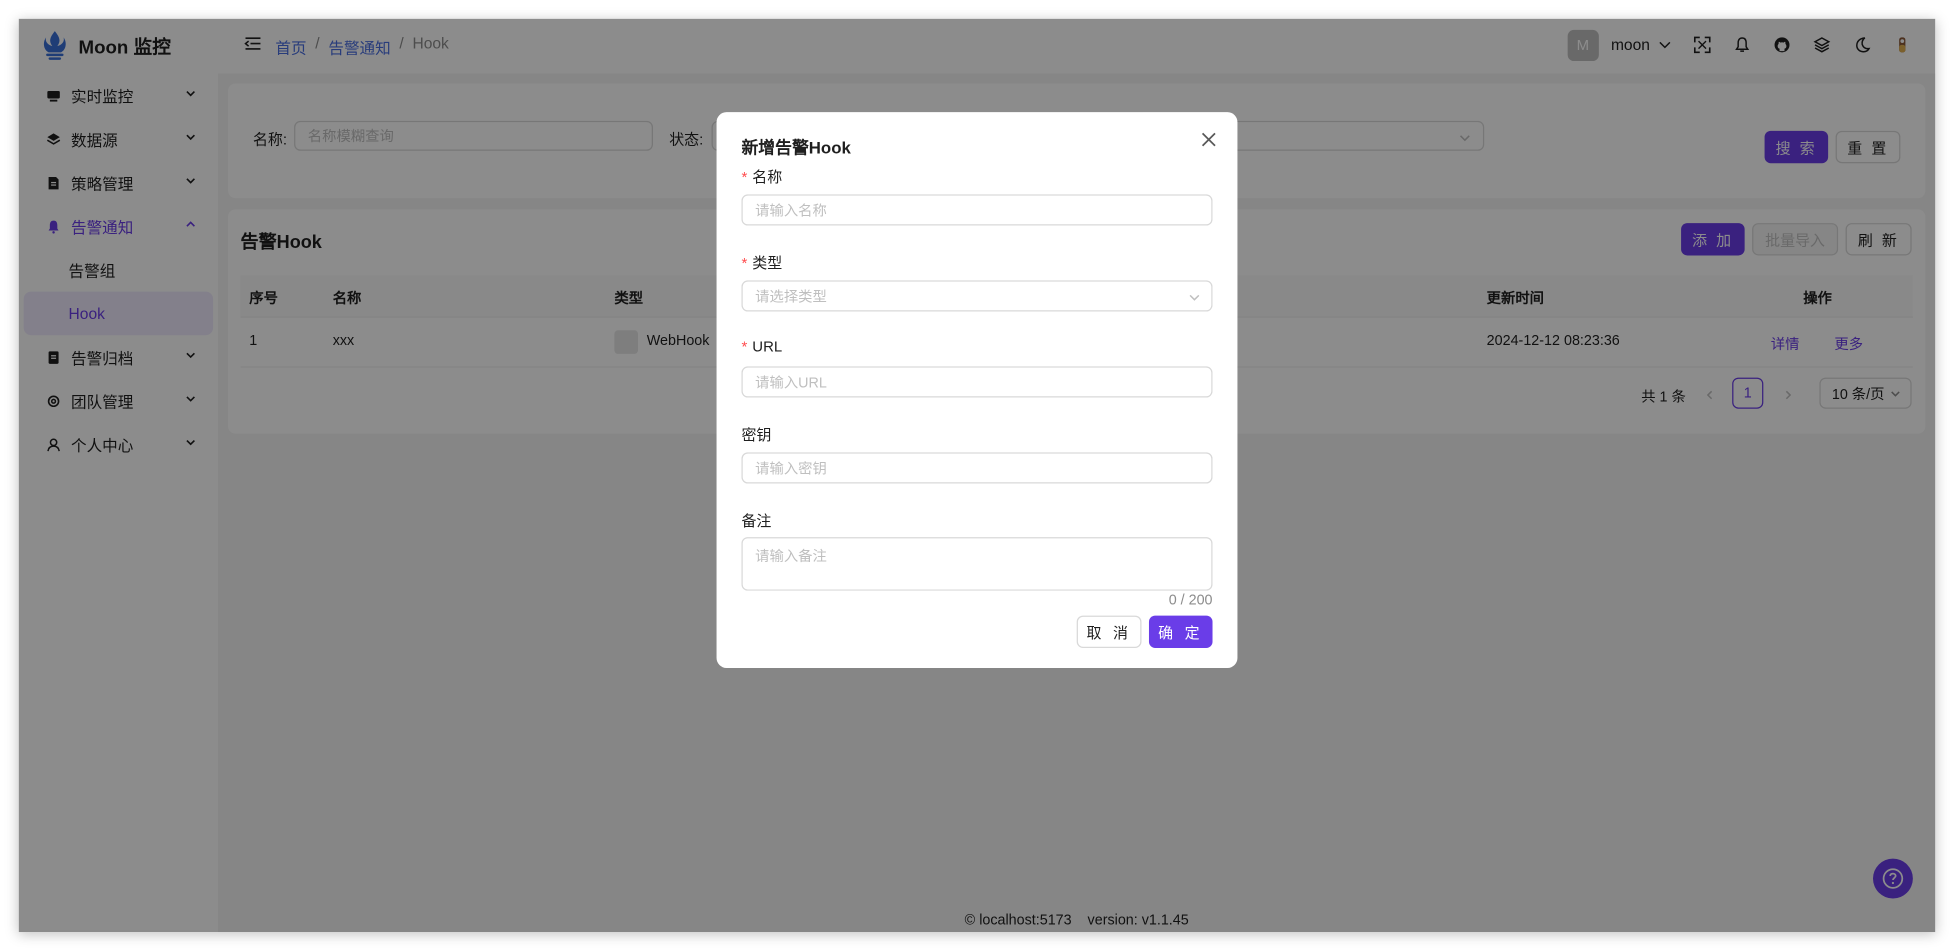  What do you see at coordinates (1109, 632) in the screenshot?
I see `cancel-button: 取 消` at bounding box center [1109, 632].